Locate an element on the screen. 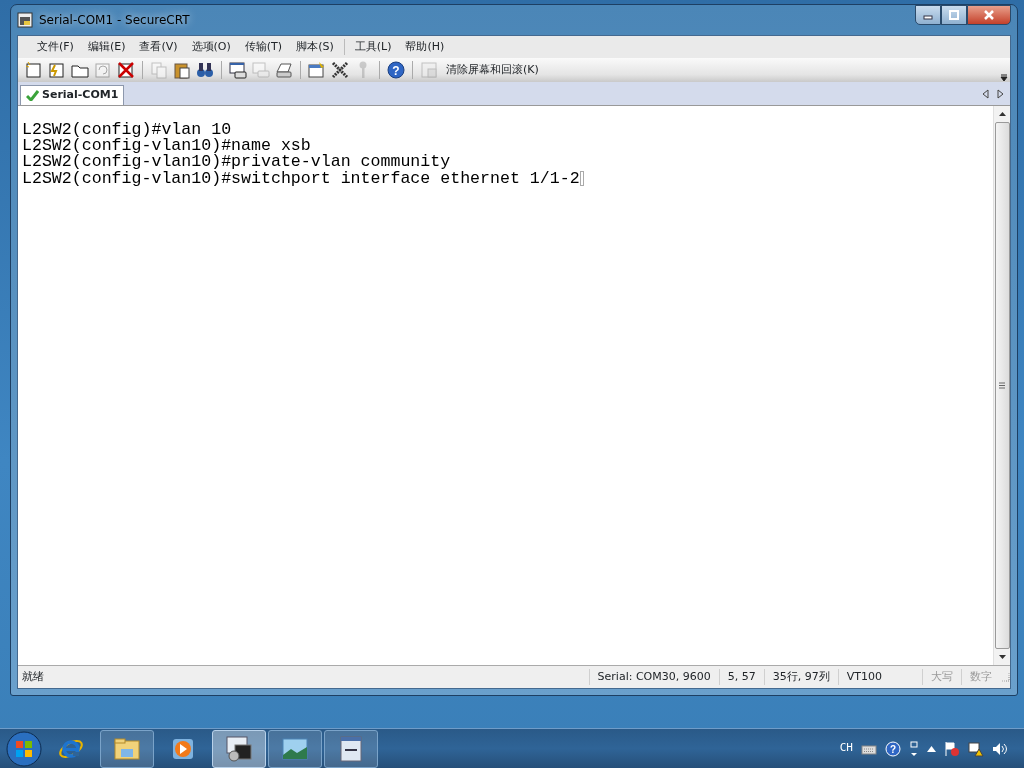 This screenshot has height=768, width=1024. menu-item: 选项(O) is located at coordinates (211, 47).